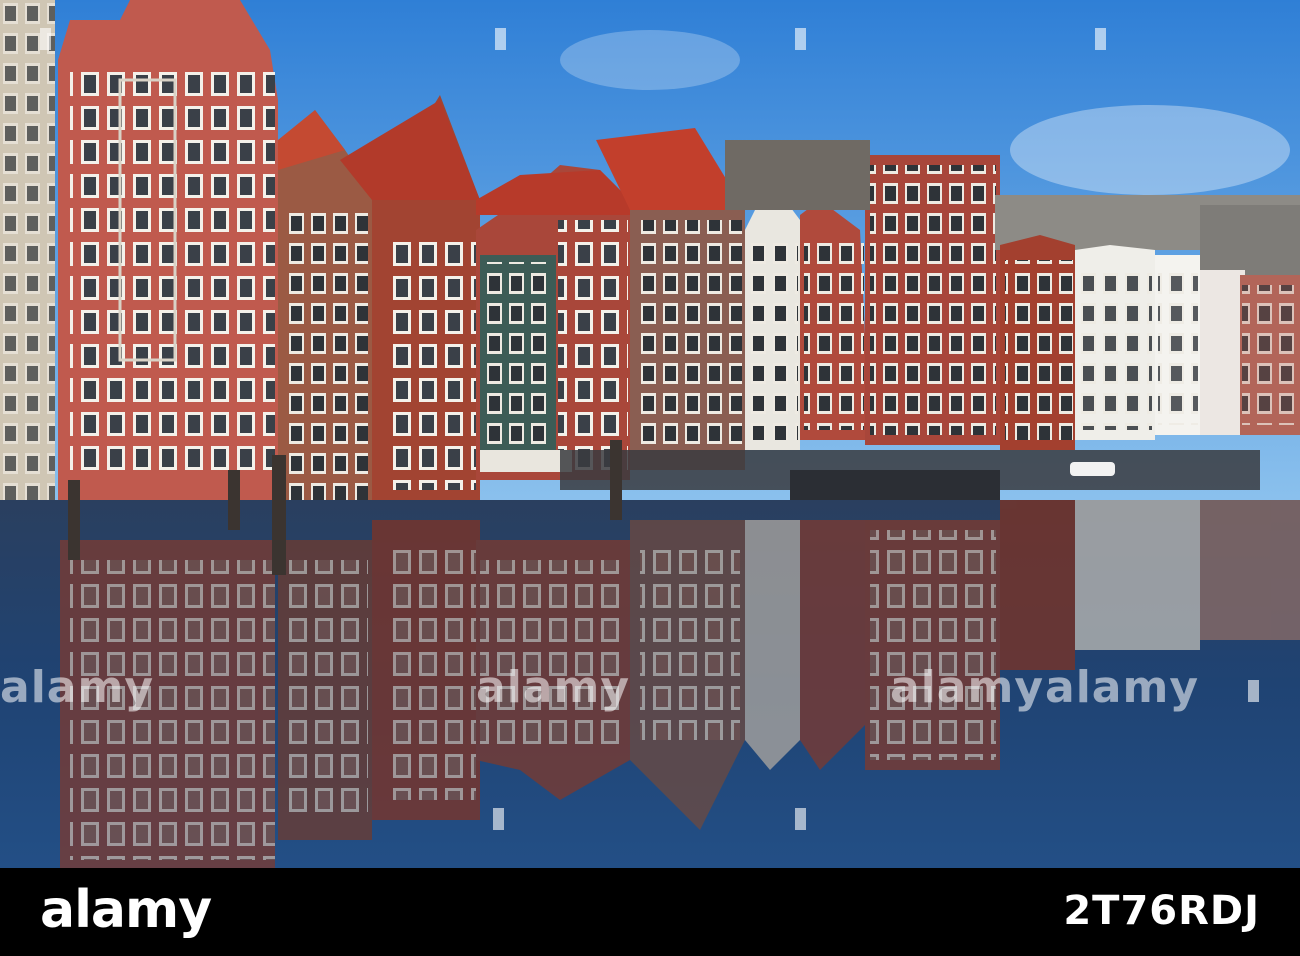  Describe the element at coordinates (126, 910) in the screenshot. I see `alamy-logo: alamy` at that location.